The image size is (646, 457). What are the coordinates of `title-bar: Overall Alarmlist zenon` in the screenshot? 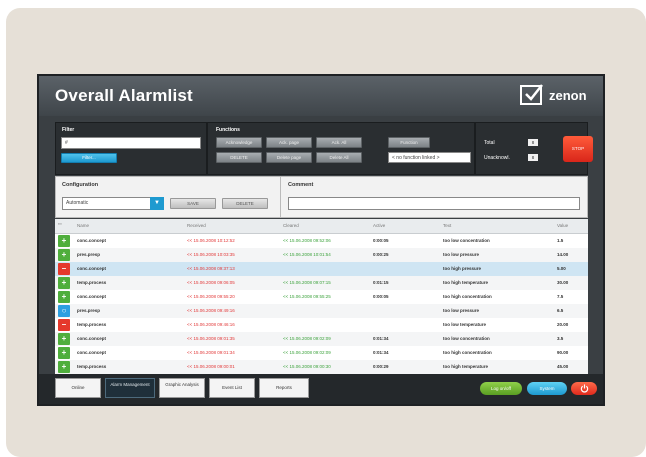 It's located at (321, 96).